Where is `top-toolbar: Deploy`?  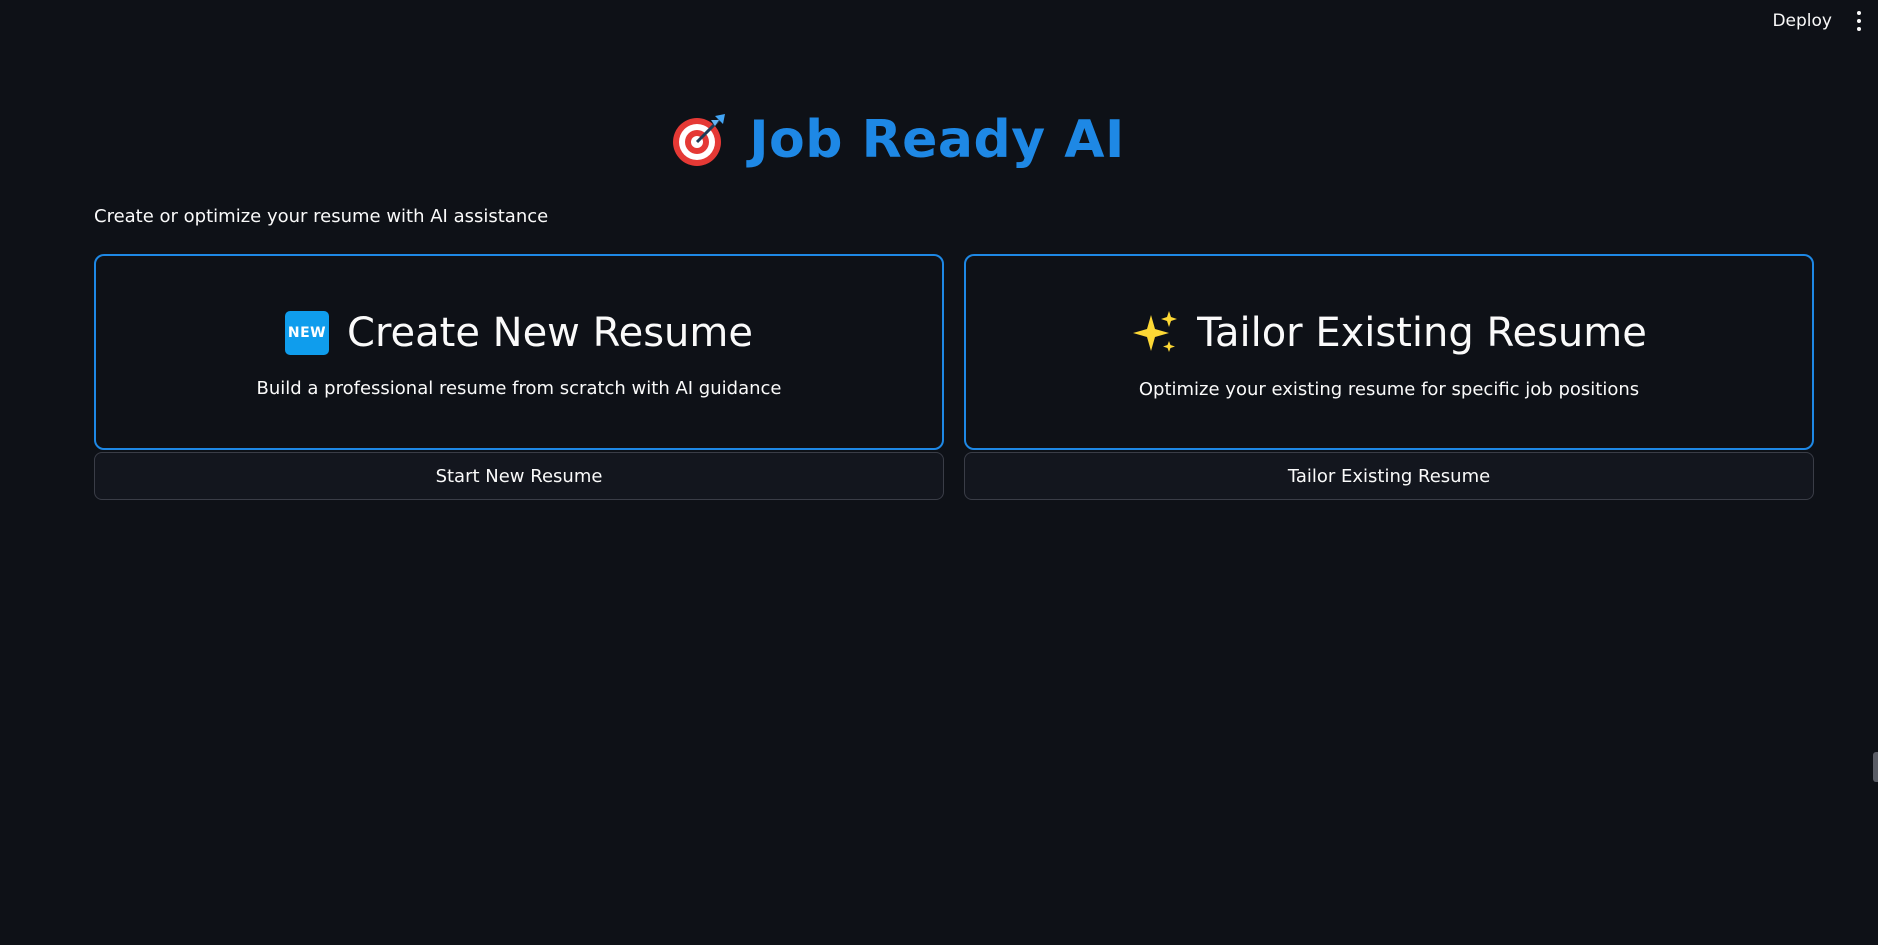
top-toolbar: Deploy is located at coordinates (1821, 21).